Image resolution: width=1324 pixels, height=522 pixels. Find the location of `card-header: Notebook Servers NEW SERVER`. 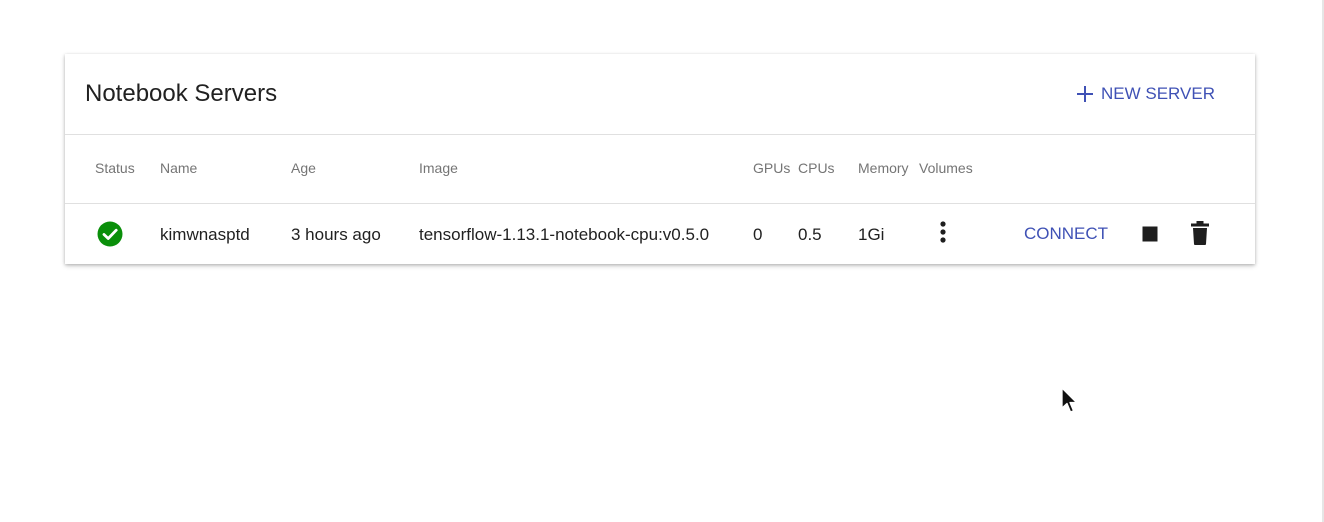

card-header: Notebook Servers NEW SERVER is located at coordinates (660, 94).